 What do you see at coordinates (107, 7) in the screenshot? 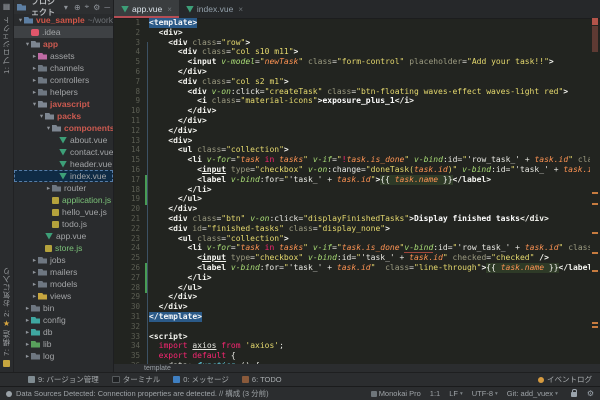
I see `hide-panel-icon: ─` at bounding box center [107, 7].